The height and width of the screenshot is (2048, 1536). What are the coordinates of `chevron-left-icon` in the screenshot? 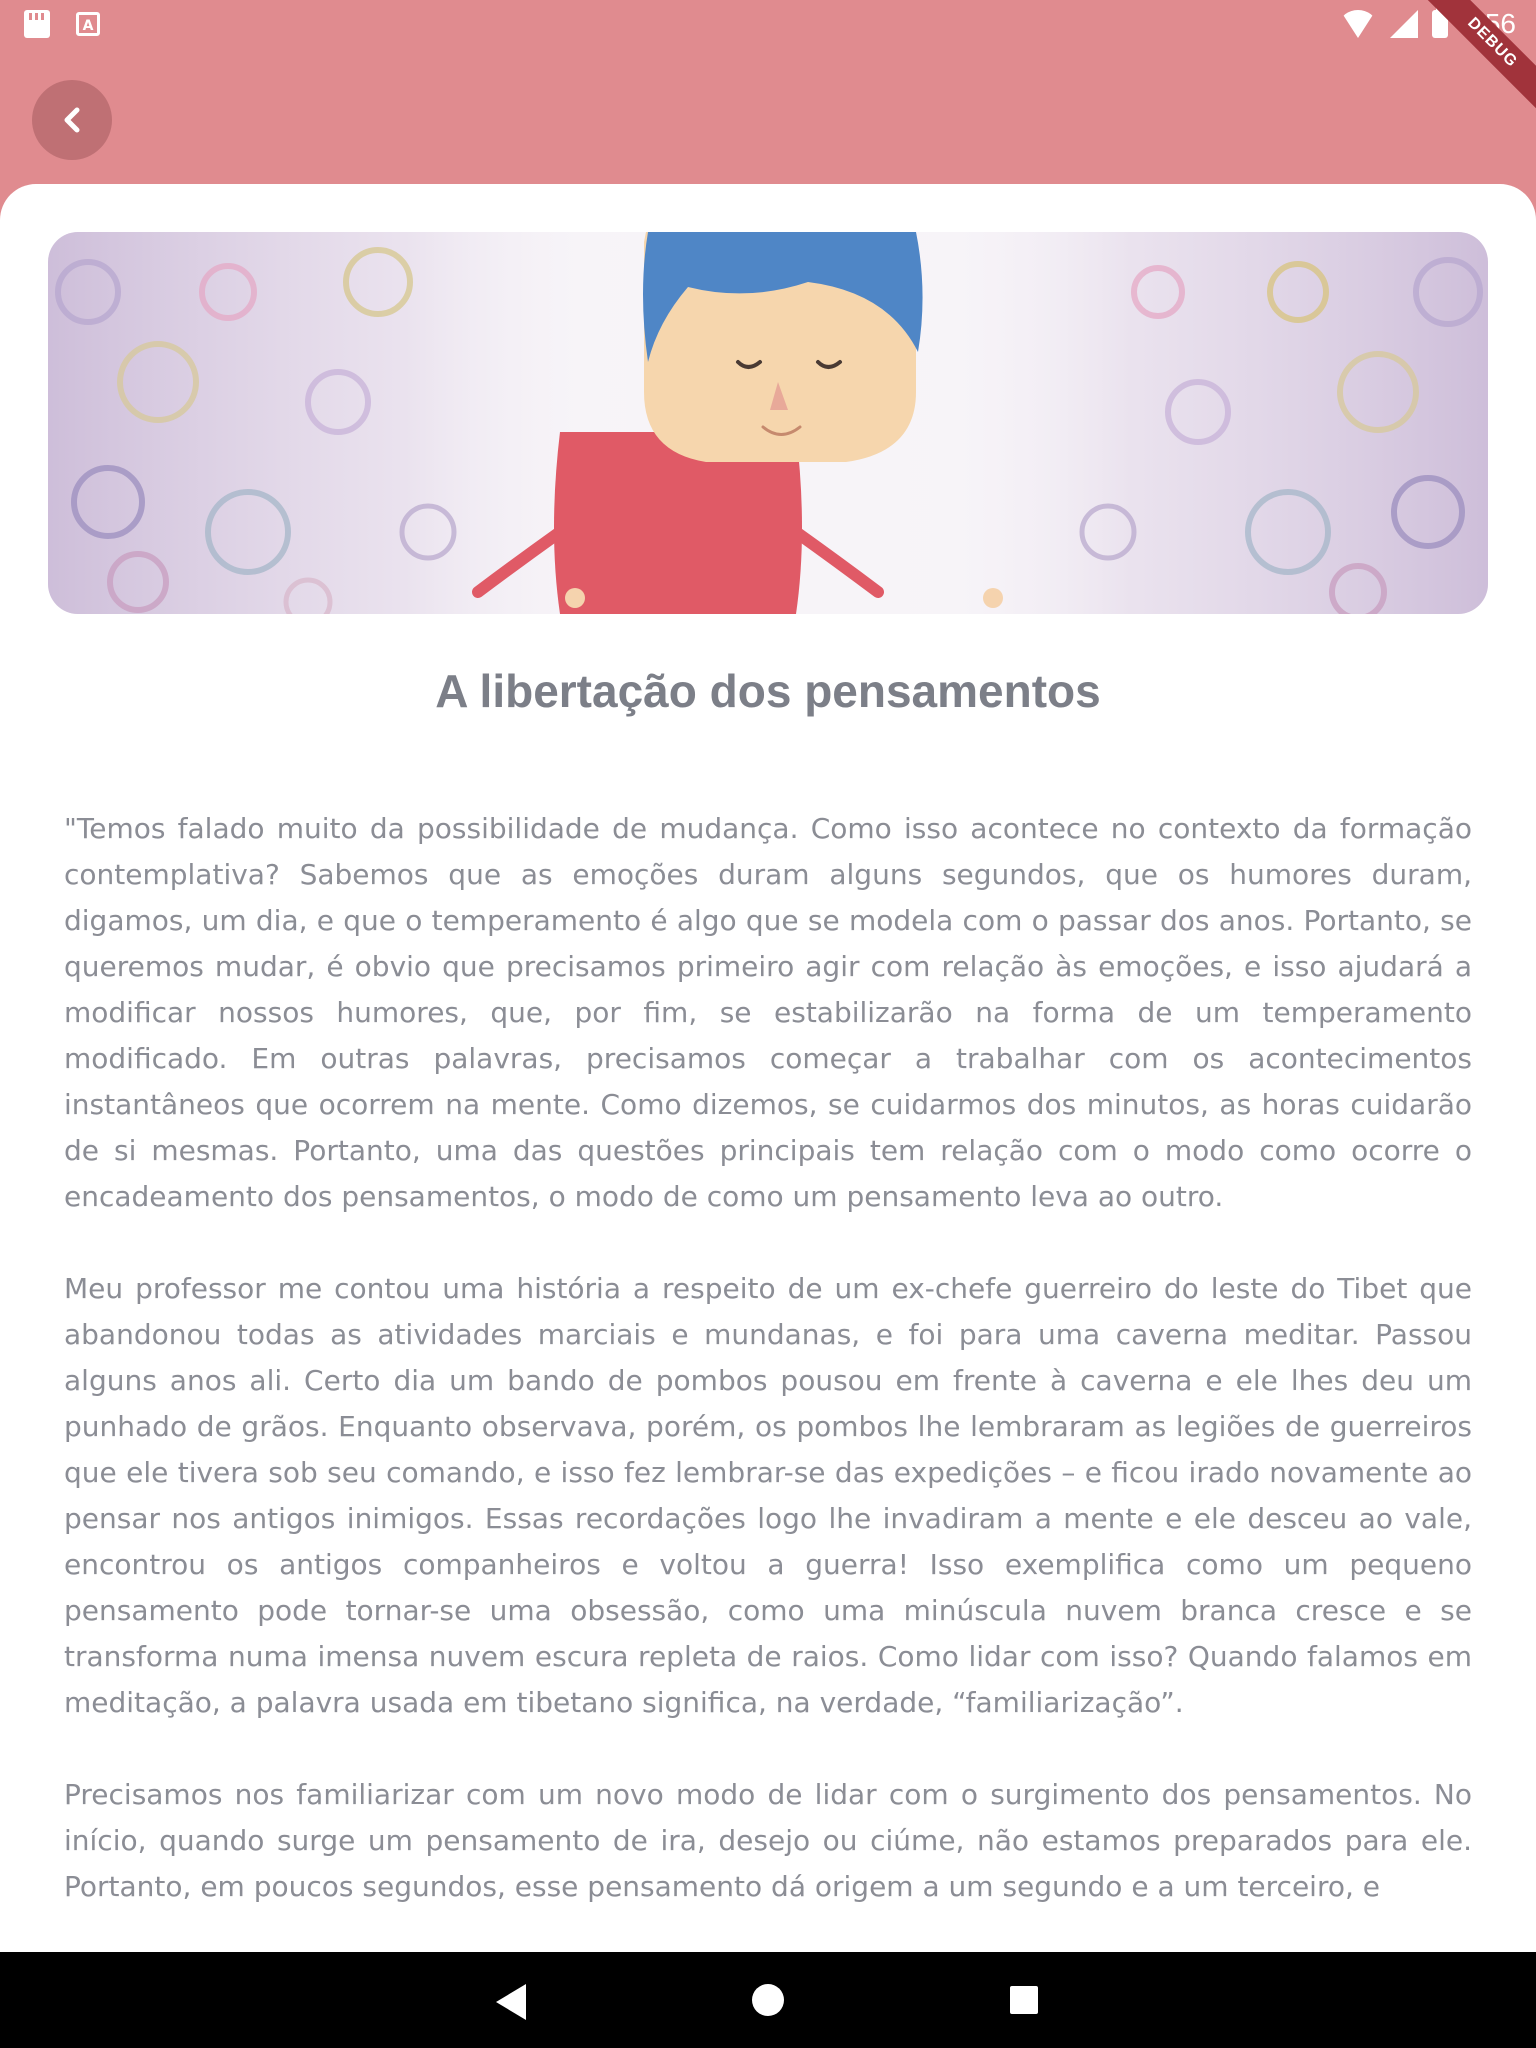 It's located at (72, 120).